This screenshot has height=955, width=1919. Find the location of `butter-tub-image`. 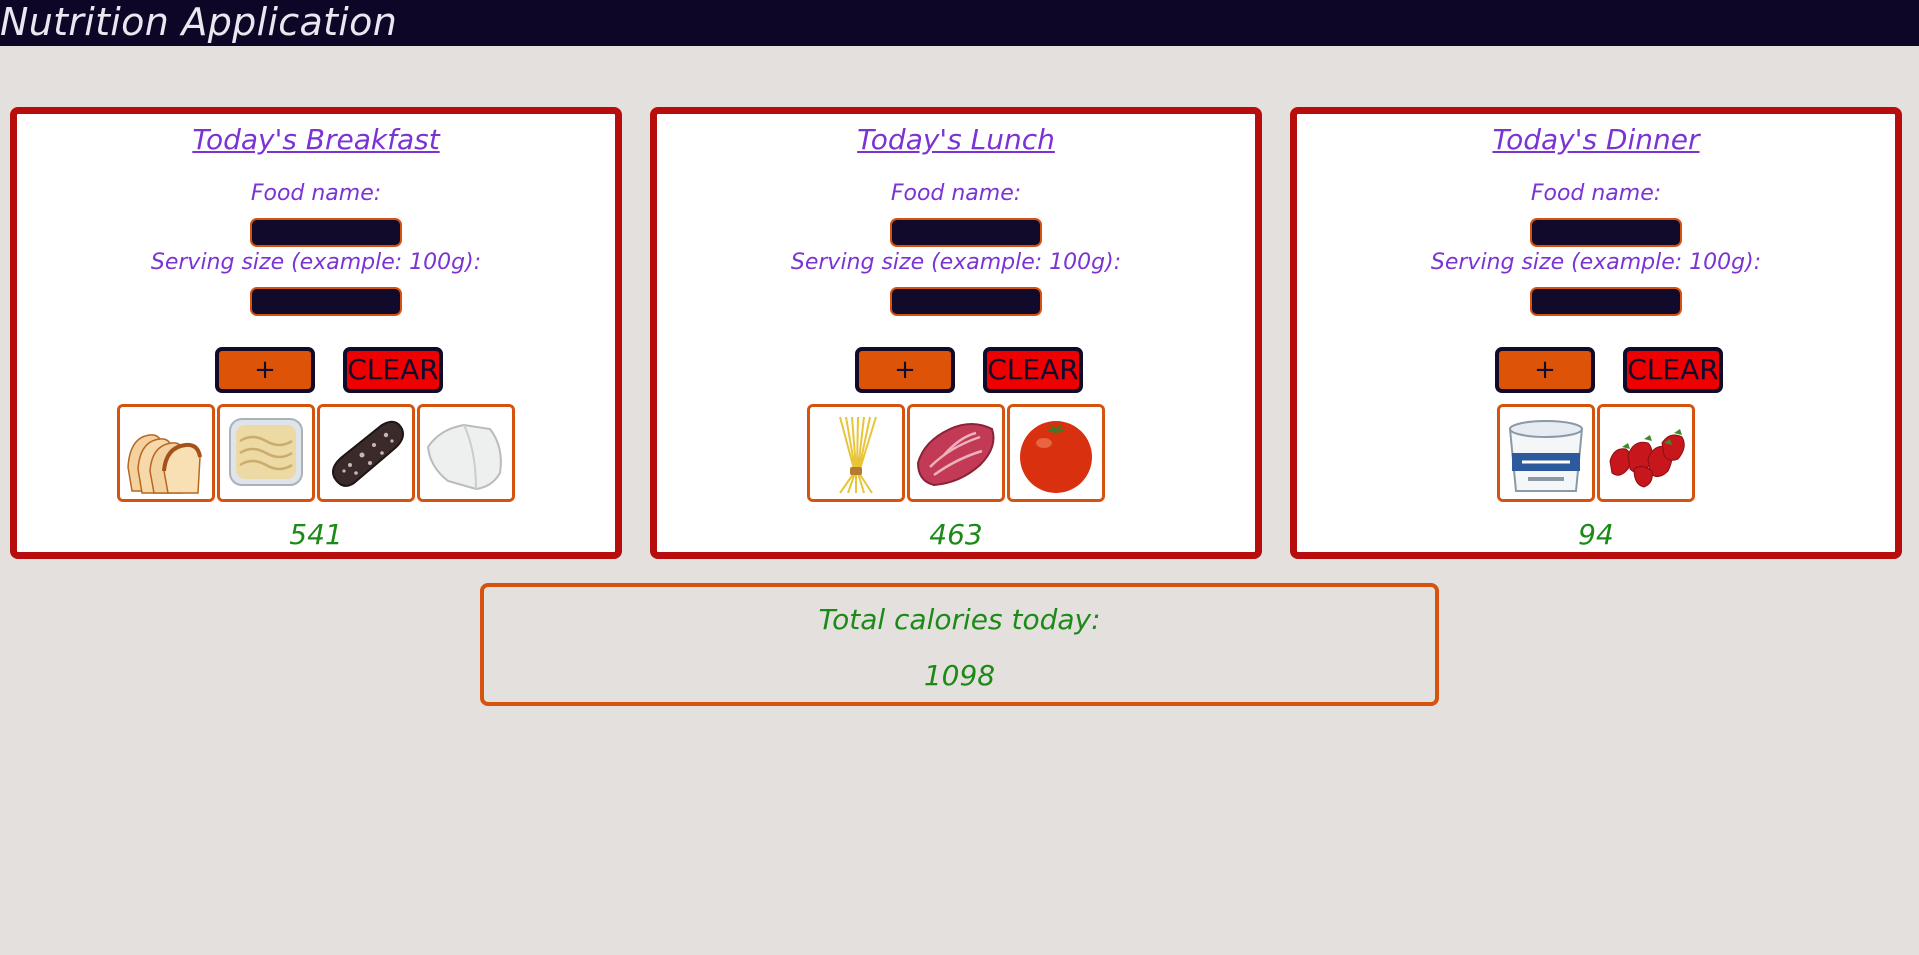

butter-tub-image is located at coordinates (266, 453).